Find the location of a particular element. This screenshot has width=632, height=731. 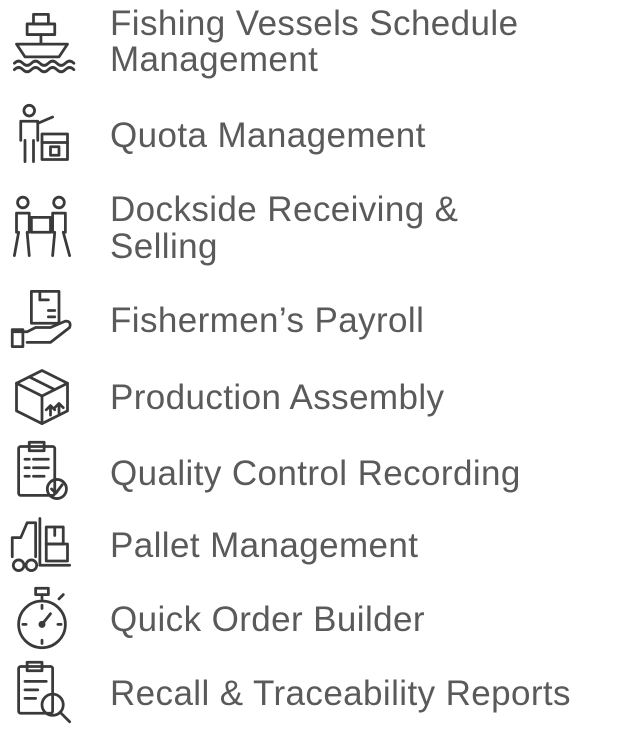

feature-label: Fishing Vessels Schedule is located at coordinates (314, 23).